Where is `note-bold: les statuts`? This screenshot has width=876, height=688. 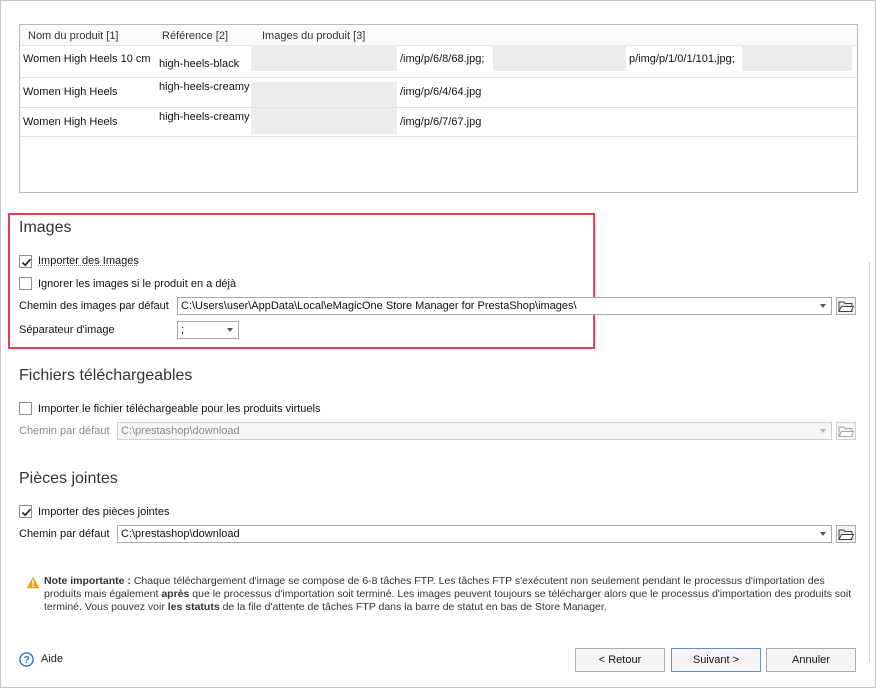
note-bold: les statuts is located at coordinates (193, 607).